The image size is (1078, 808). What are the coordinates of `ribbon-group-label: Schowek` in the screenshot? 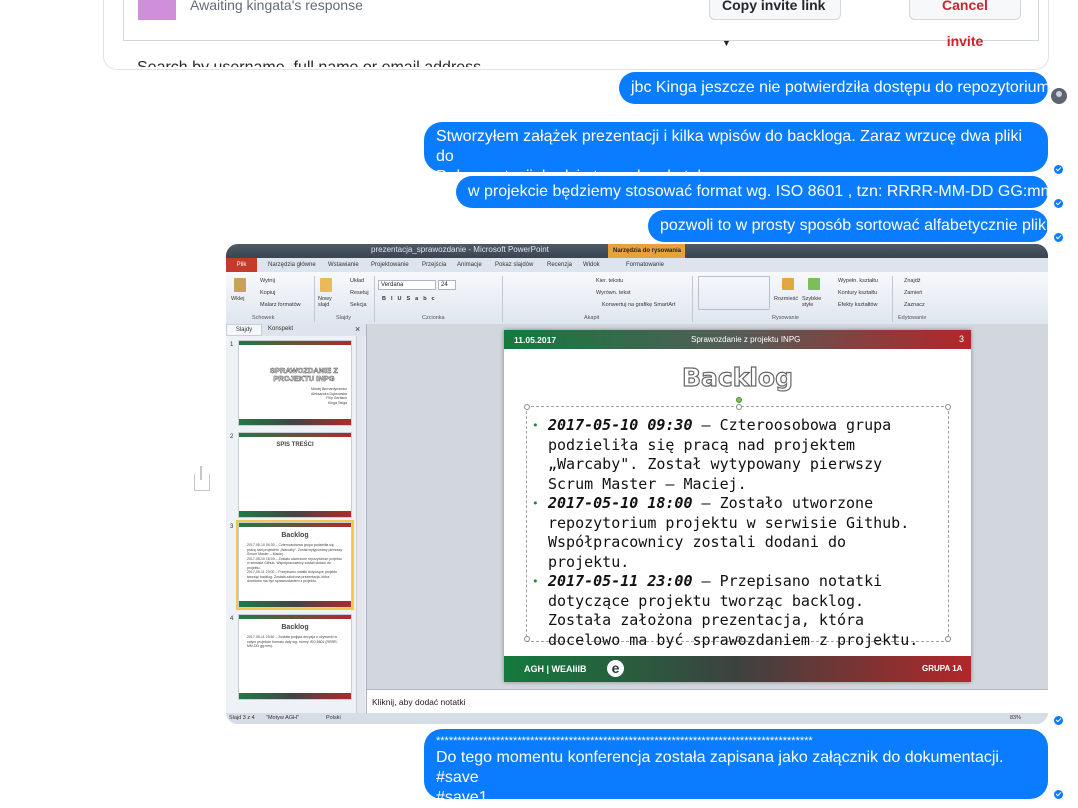 It's located at (263, 318).